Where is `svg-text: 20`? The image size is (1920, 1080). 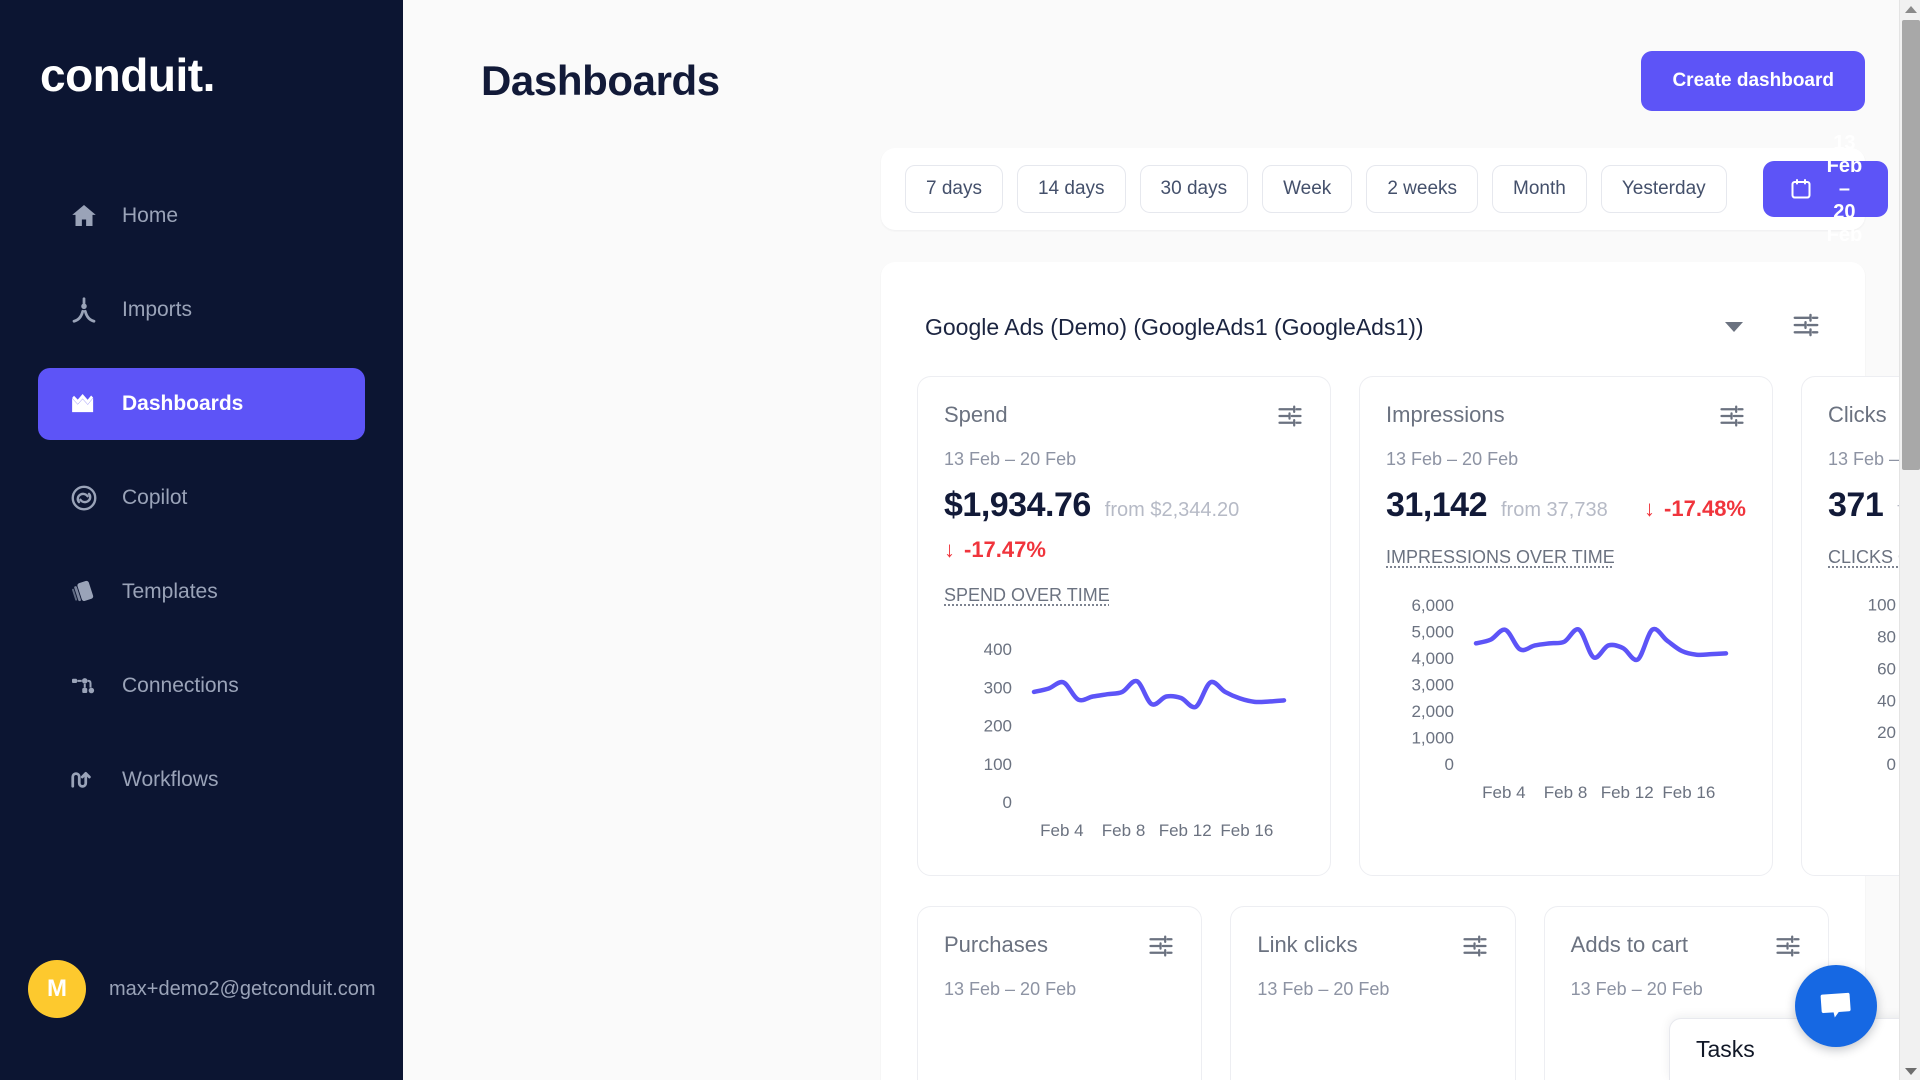 svg-text: 20 is located at coordinates (1886, 732).